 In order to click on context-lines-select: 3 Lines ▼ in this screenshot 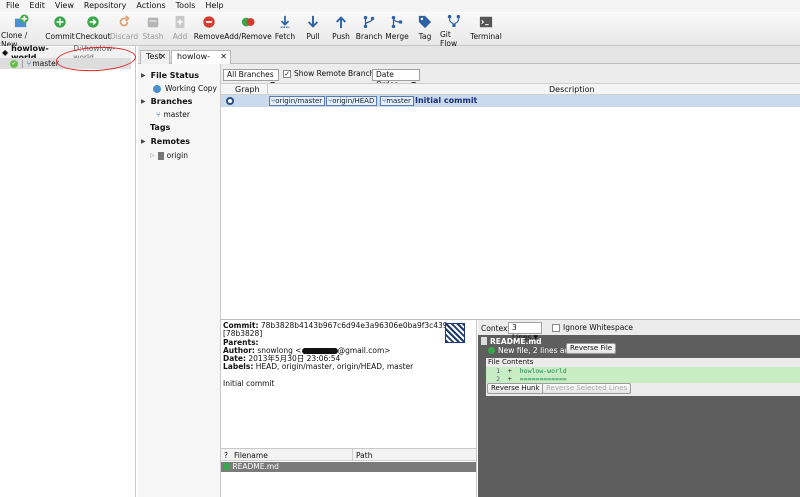, I will do `click(525, 332)`.